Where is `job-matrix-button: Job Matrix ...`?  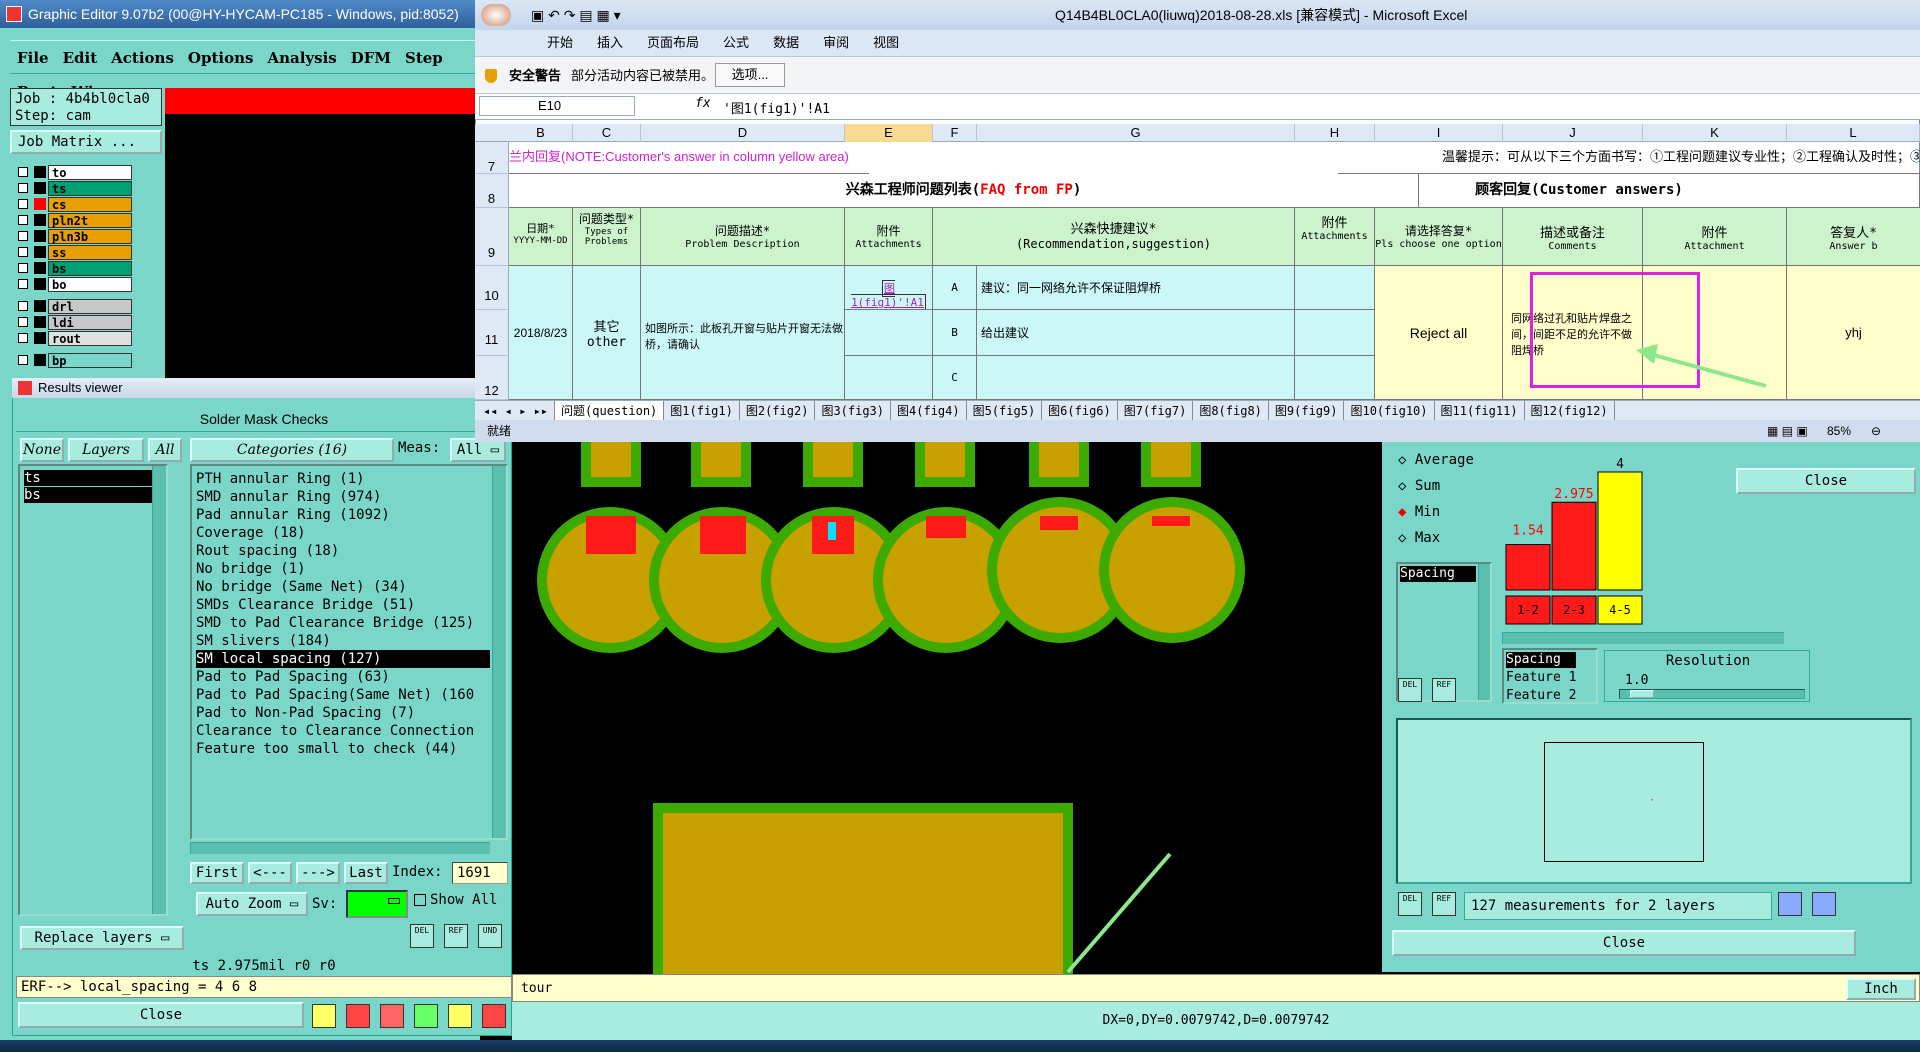 job-matrix-button: Job Matrix ... is located at coordinates (86, 142).